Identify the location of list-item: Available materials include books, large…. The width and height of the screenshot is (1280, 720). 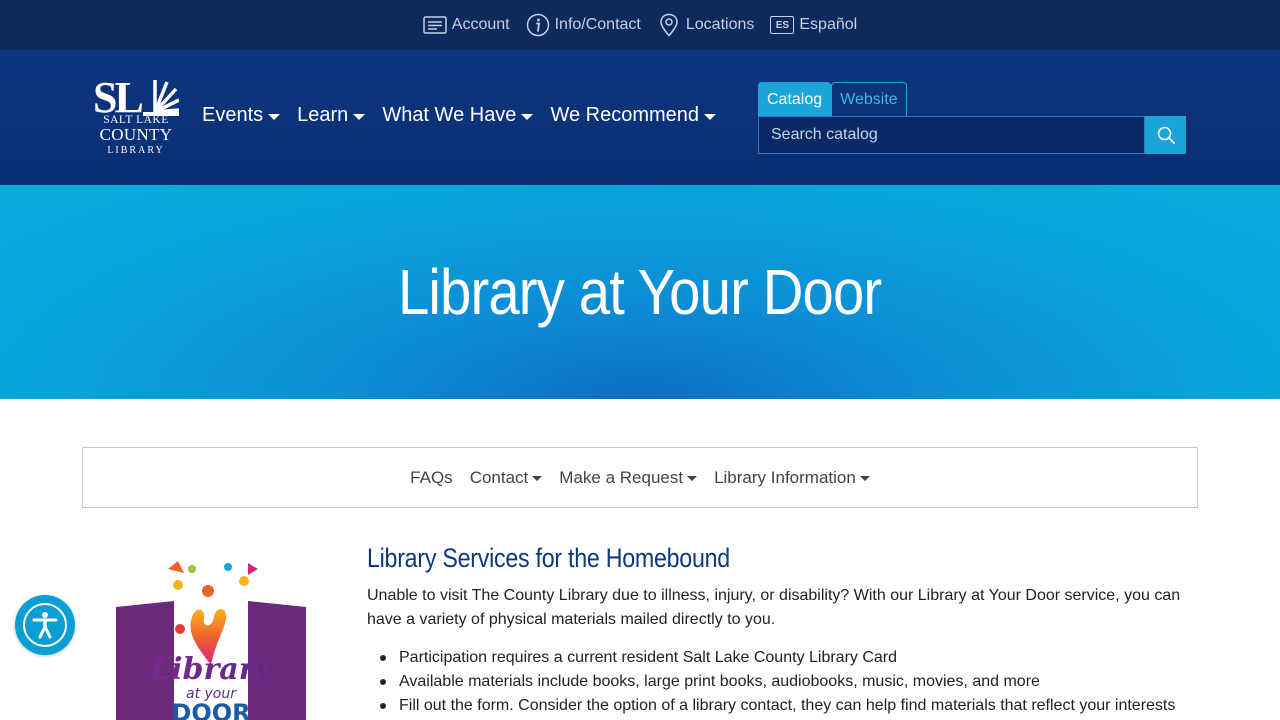
(783, 682).